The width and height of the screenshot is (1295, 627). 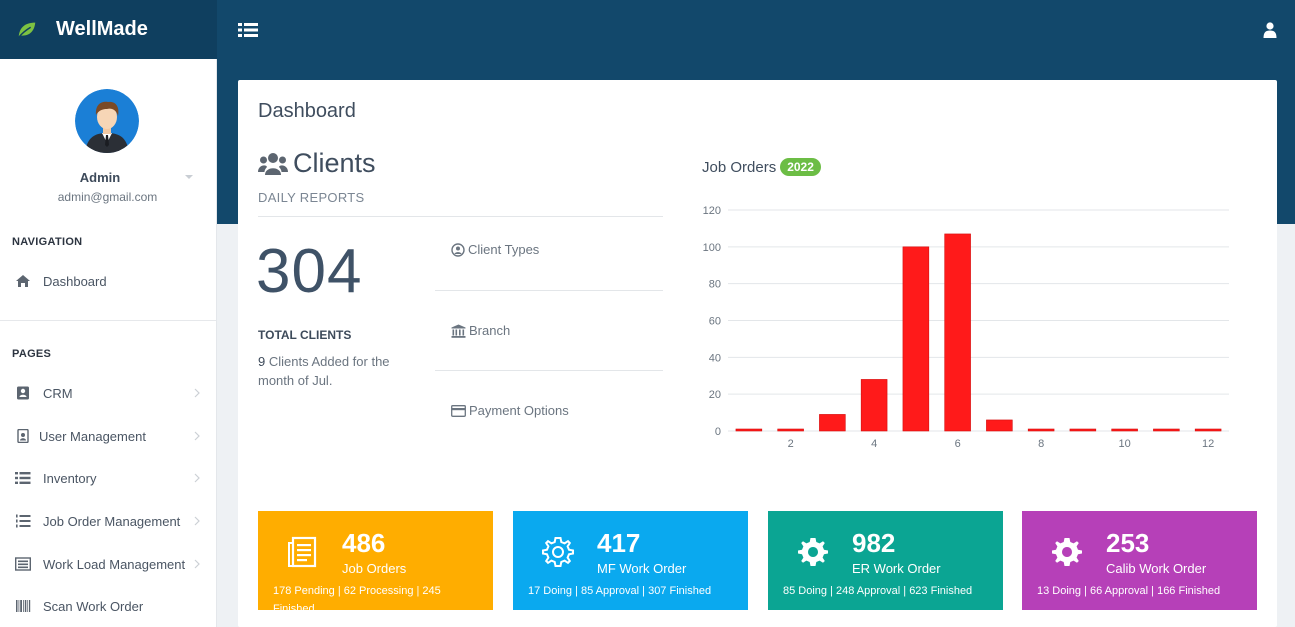 I want to click on chart-title: Job Orders 2022, so click(x=761, y=167).